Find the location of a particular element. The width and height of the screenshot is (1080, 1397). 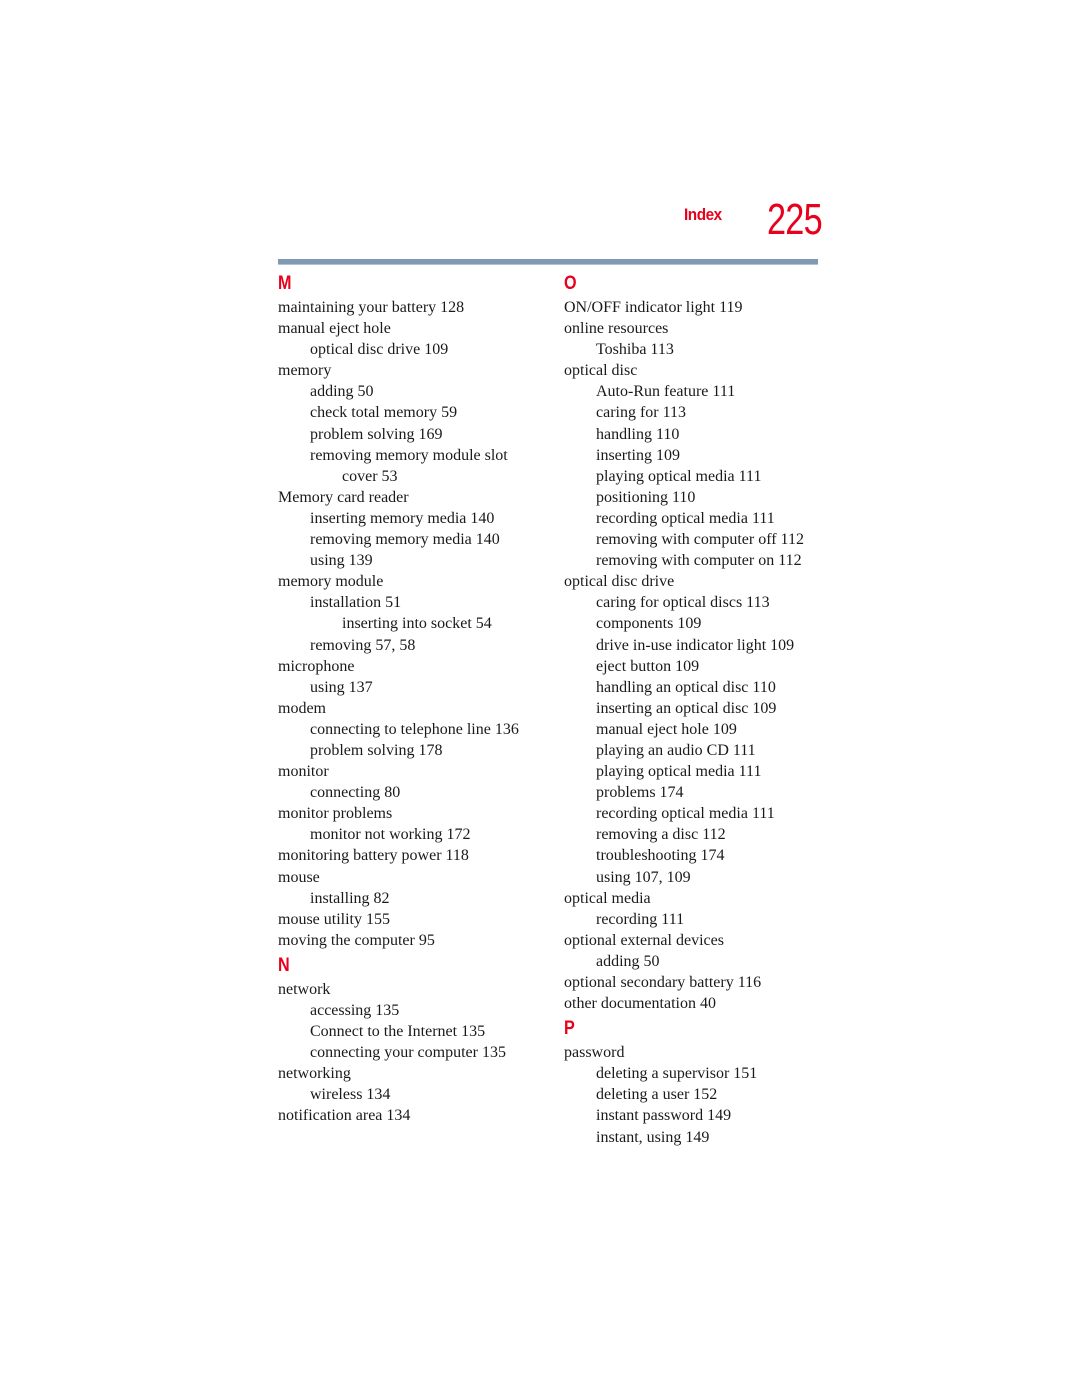

index-subentry: inserting 109 is located at coordinates (638, 455).